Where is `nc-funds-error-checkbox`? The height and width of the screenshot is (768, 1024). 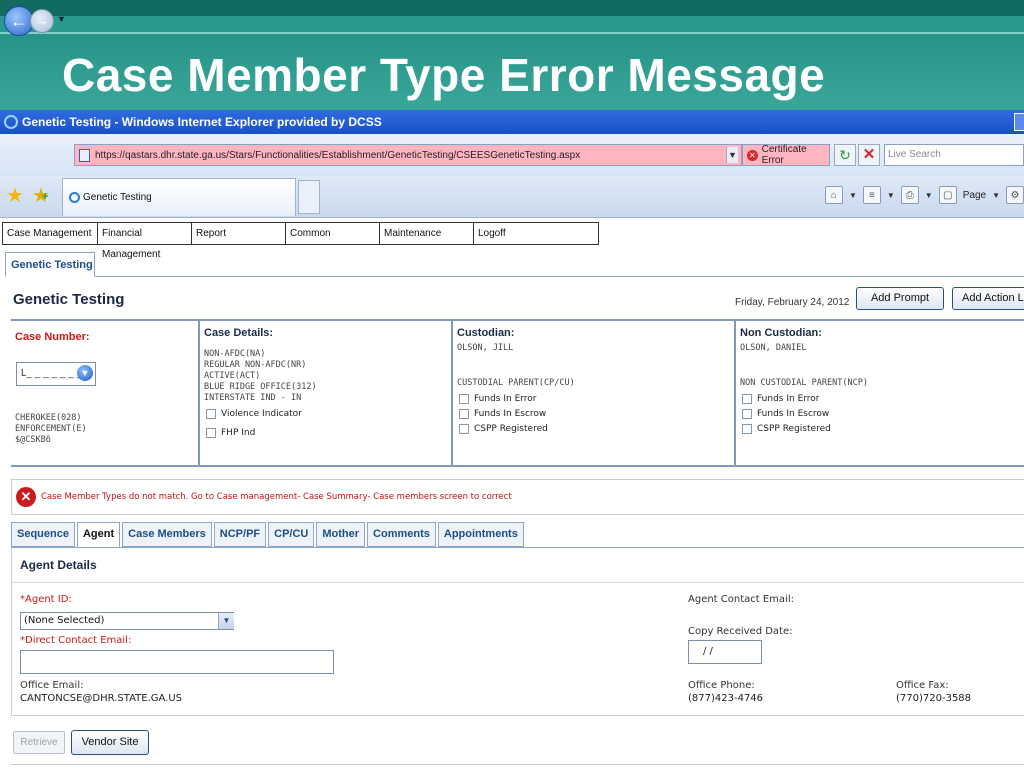 nc-funds-error-checkbox is located at coordinates (747, 399).